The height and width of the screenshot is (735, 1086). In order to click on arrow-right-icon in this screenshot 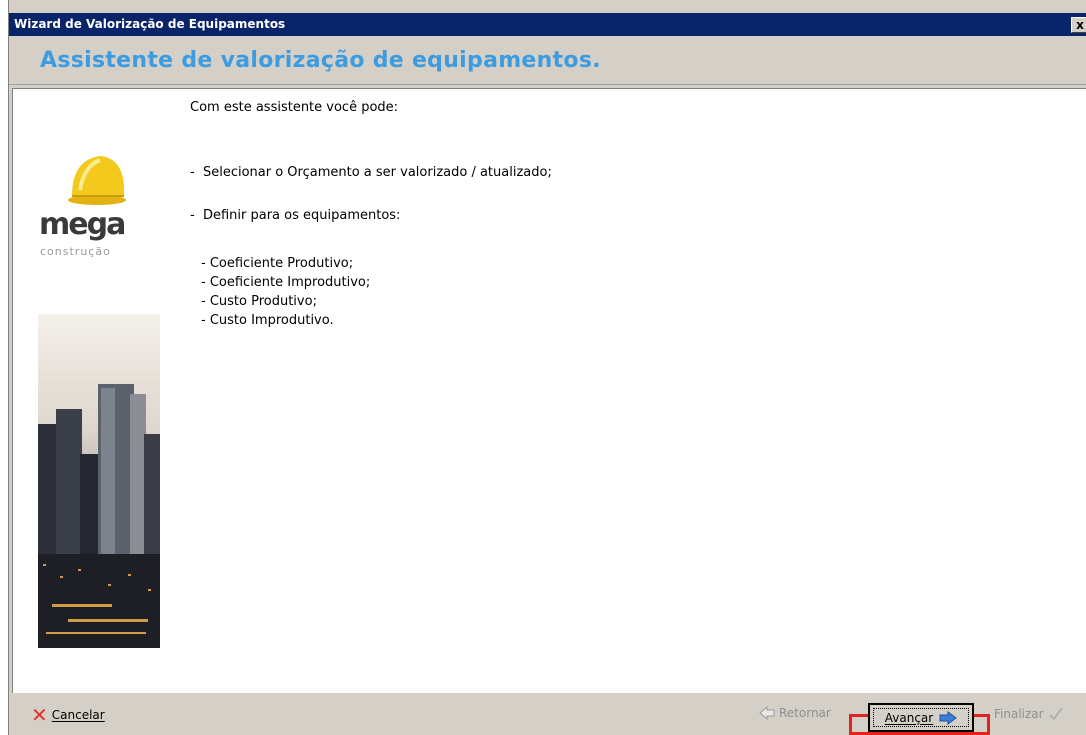, I will do `click(948, 717)`.